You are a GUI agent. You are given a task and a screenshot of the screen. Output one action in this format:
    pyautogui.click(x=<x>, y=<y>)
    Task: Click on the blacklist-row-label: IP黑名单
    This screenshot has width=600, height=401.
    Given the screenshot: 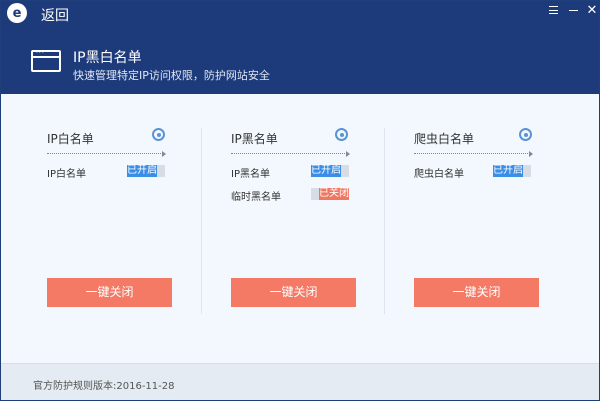 What is the action you would take?
    pyautogui.click(x=250, y=174)
    